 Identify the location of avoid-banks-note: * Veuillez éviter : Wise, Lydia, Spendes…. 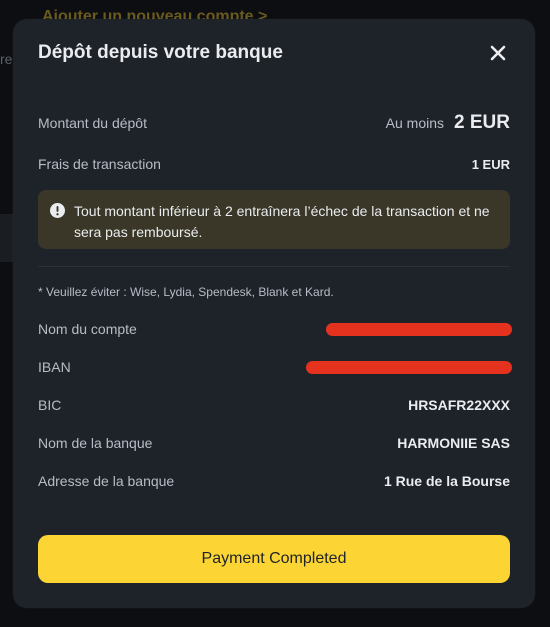
(186, 292).